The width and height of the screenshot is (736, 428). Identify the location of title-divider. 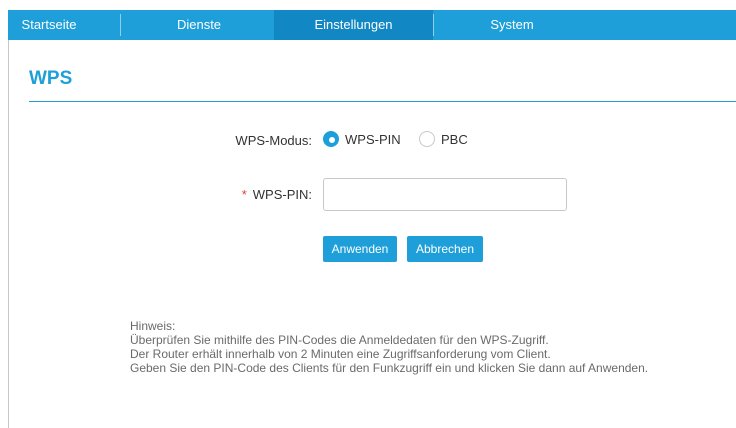
(382, 101).